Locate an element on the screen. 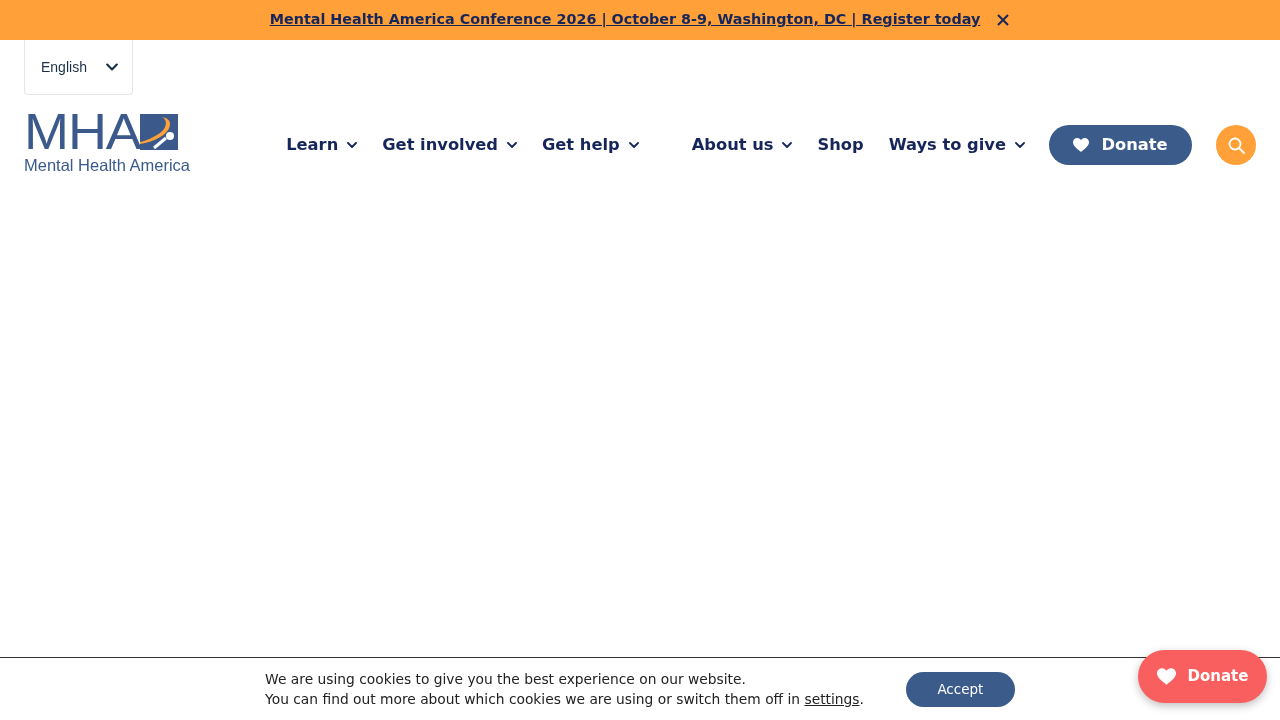  nav-link: Shop is located at coordinates (840, 145).